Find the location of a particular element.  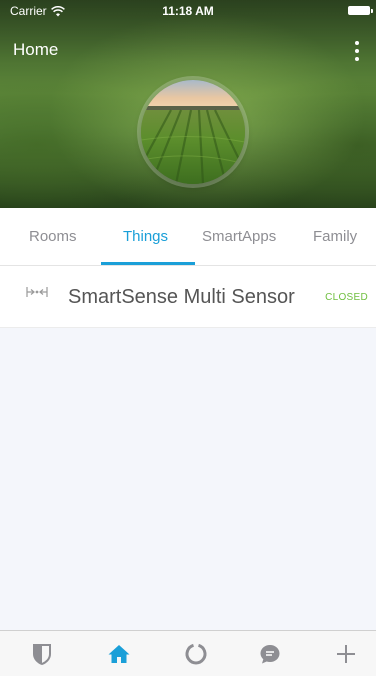

status-bar: Carrier 11:18 AM is located at coordinates (188, 10).